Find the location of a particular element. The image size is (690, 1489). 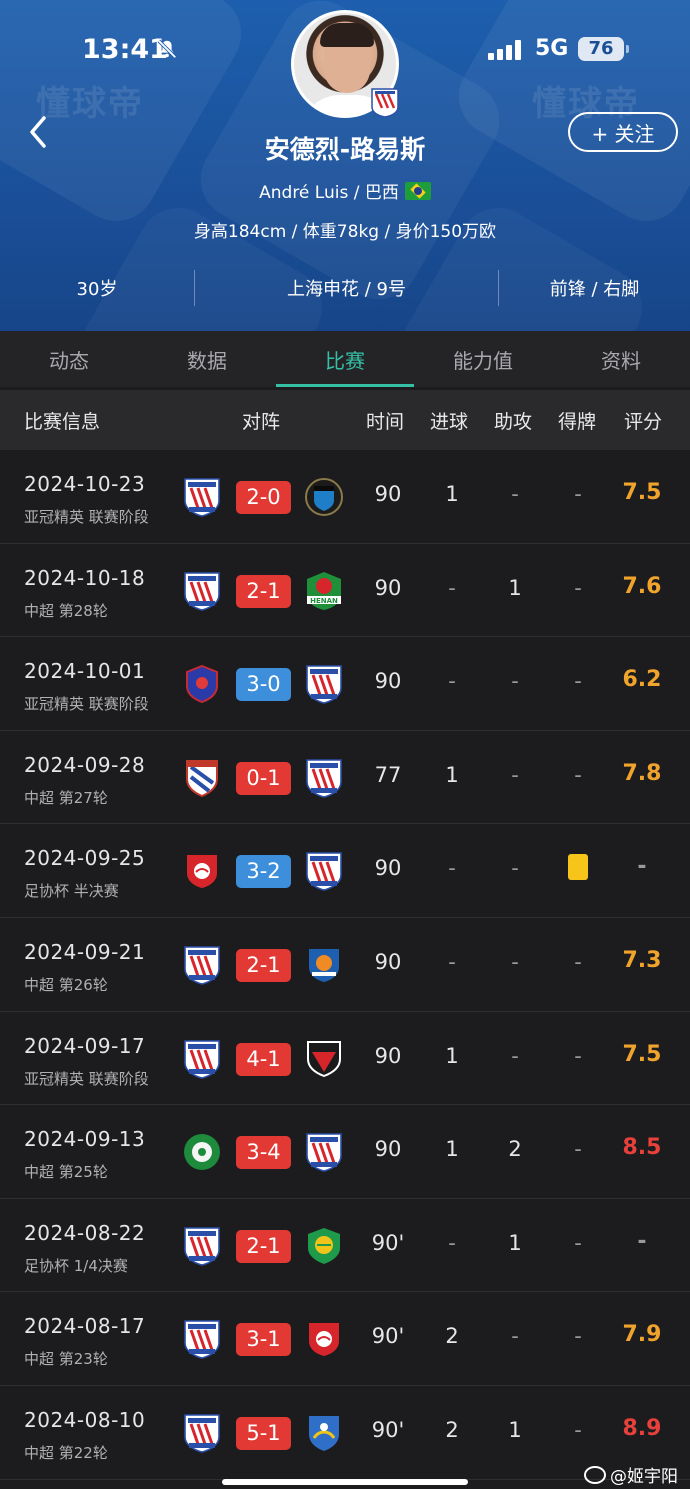

henan-logo: HENAN is located at coordinates (324, 591).